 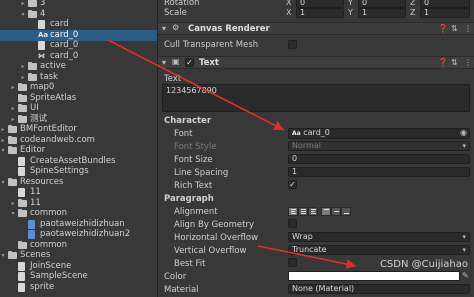 I want to click on font-size-label: Font Size, so click(x=193, y=160).